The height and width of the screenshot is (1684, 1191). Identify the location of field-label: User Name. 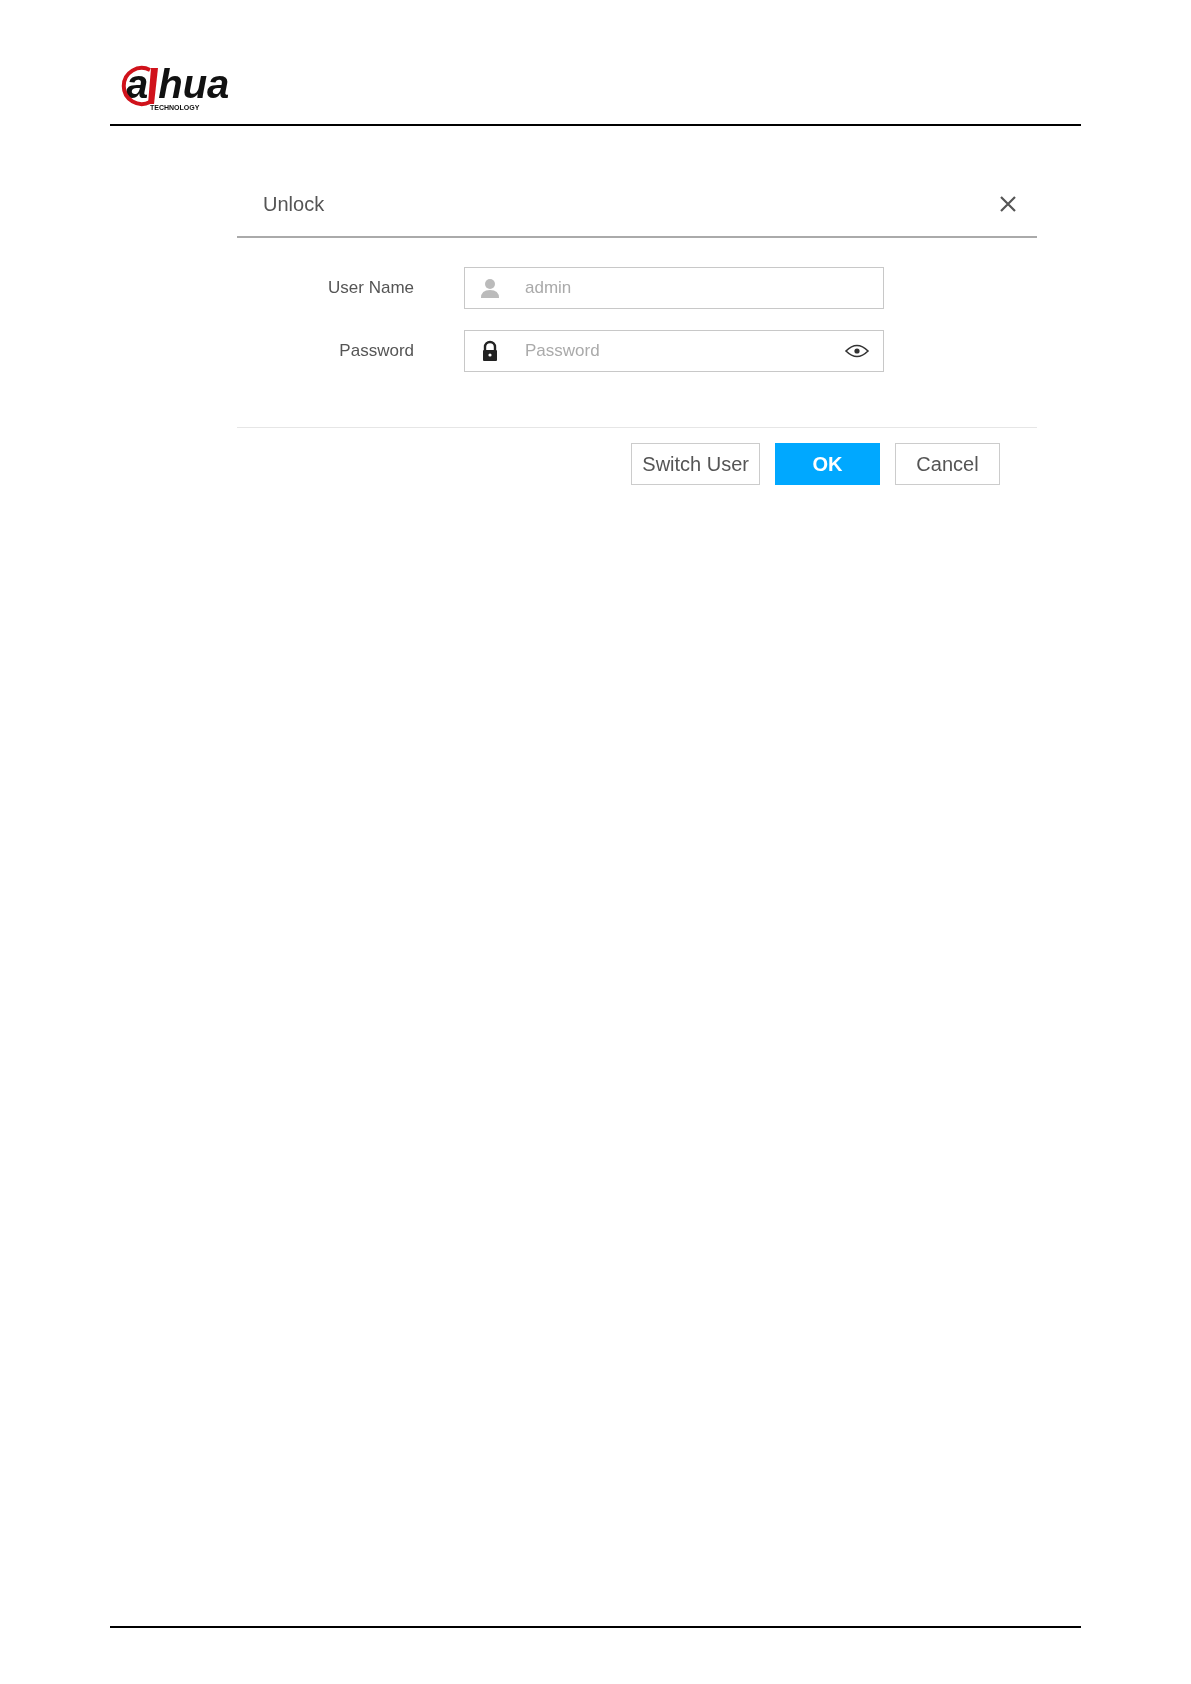
(370, 288).